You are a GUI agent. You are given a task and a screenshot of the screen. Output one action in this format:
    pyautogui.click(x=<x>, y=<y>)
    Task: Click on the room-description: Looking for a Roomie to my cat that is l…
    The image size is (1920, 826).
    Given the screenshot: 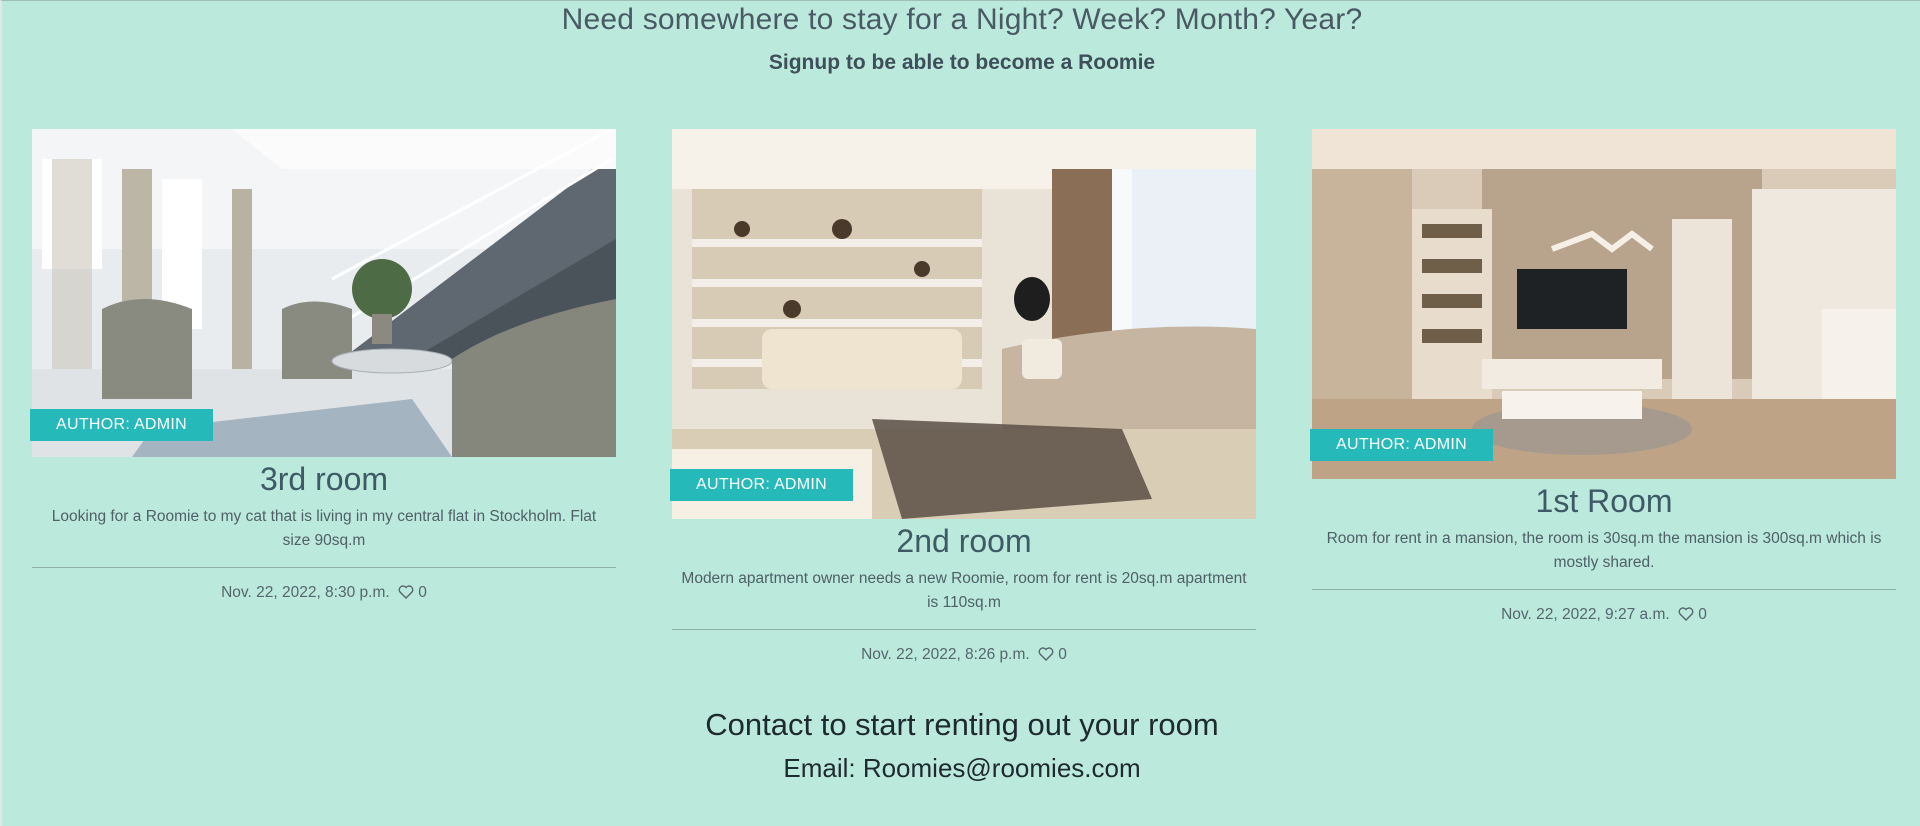 What is the action you would take?
    pyautogui.click(x=324, y=528)
    